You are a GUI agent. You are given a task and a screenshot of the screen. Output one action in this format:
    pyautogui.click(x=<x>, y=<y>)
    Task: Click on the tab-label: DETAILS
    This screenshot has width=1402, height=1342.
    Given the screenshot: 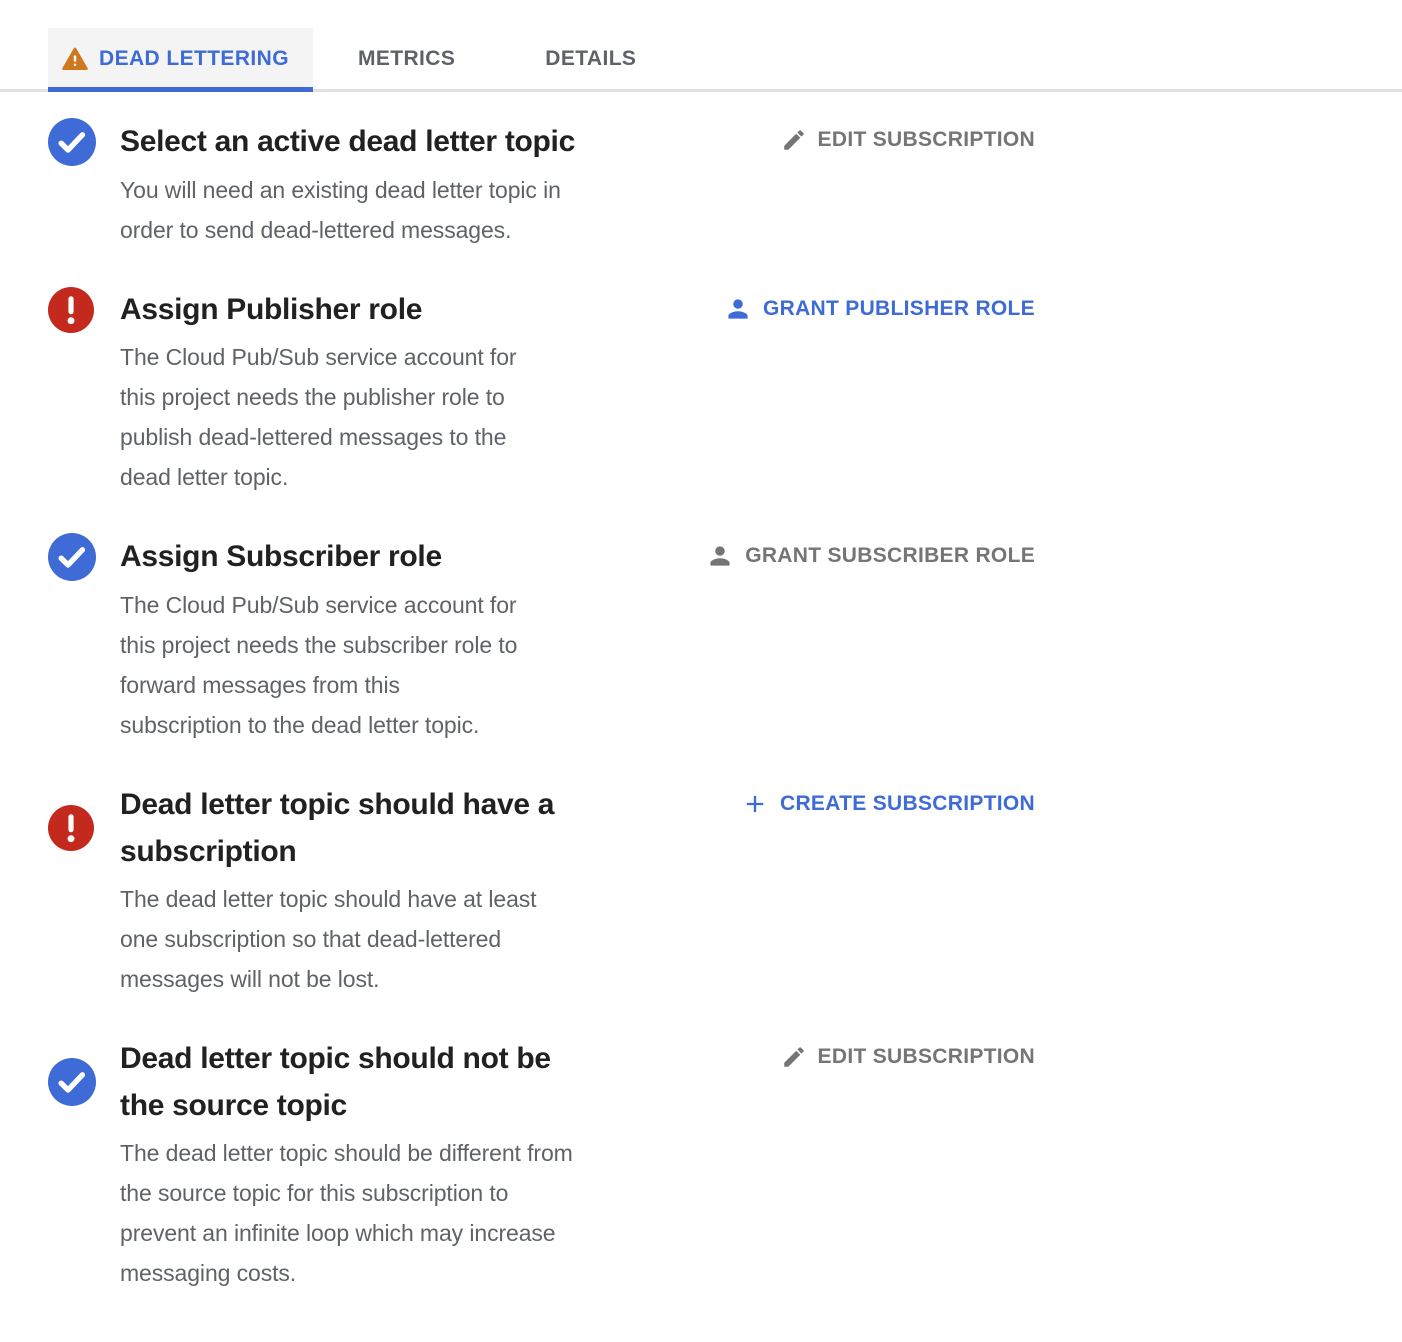 What is the action you would take?
    pyautogui.click(x=591, y=58)
    